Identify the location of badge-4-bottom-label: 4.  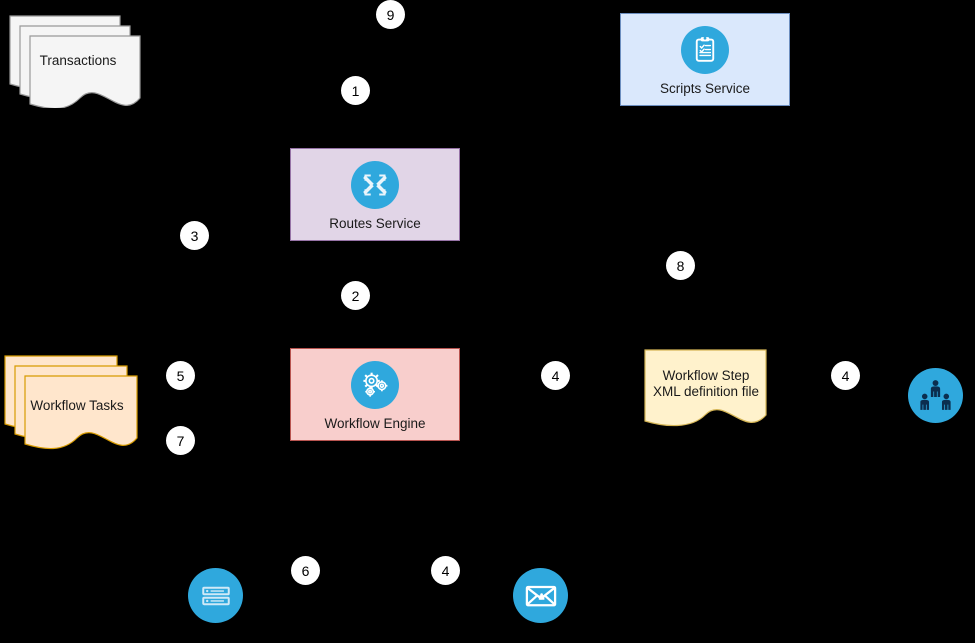
(445, 570).